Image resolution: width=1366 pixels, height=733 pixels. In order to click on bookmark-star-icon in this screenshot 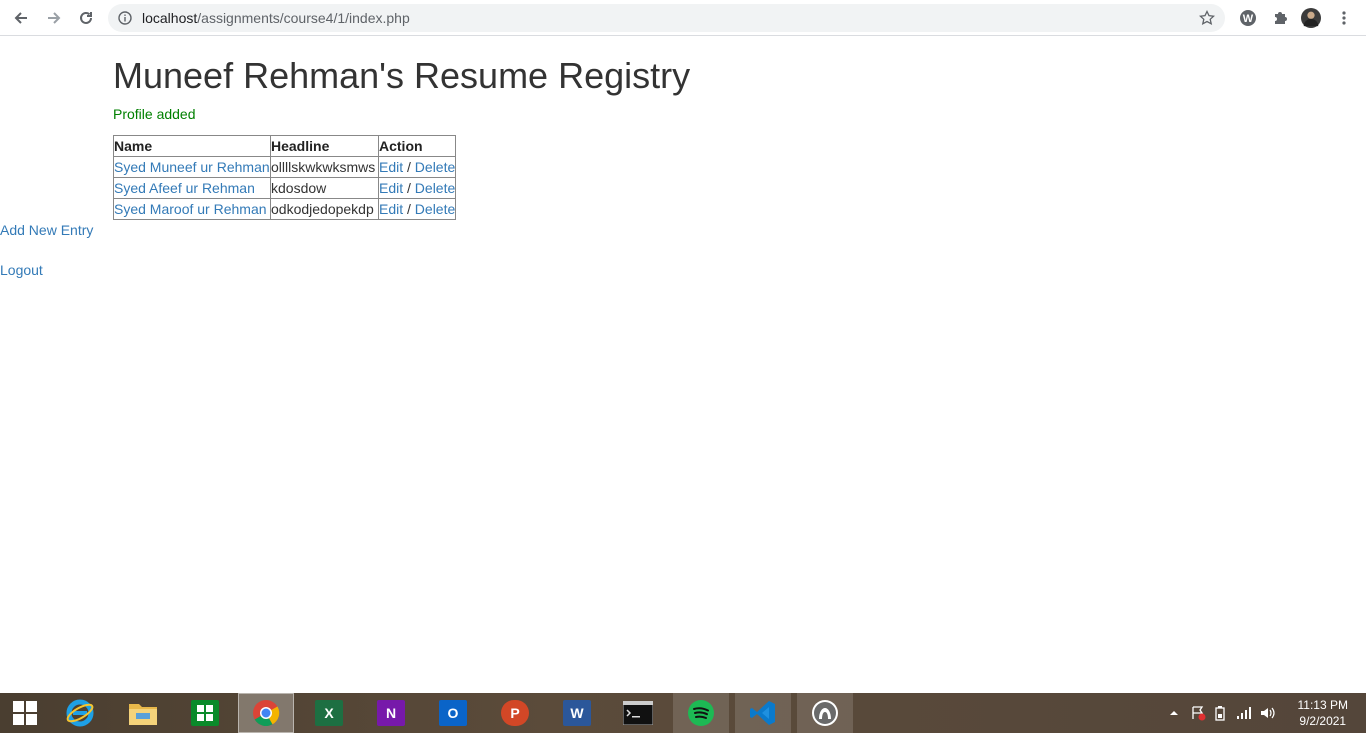, I will do `click(1207, 18)`.